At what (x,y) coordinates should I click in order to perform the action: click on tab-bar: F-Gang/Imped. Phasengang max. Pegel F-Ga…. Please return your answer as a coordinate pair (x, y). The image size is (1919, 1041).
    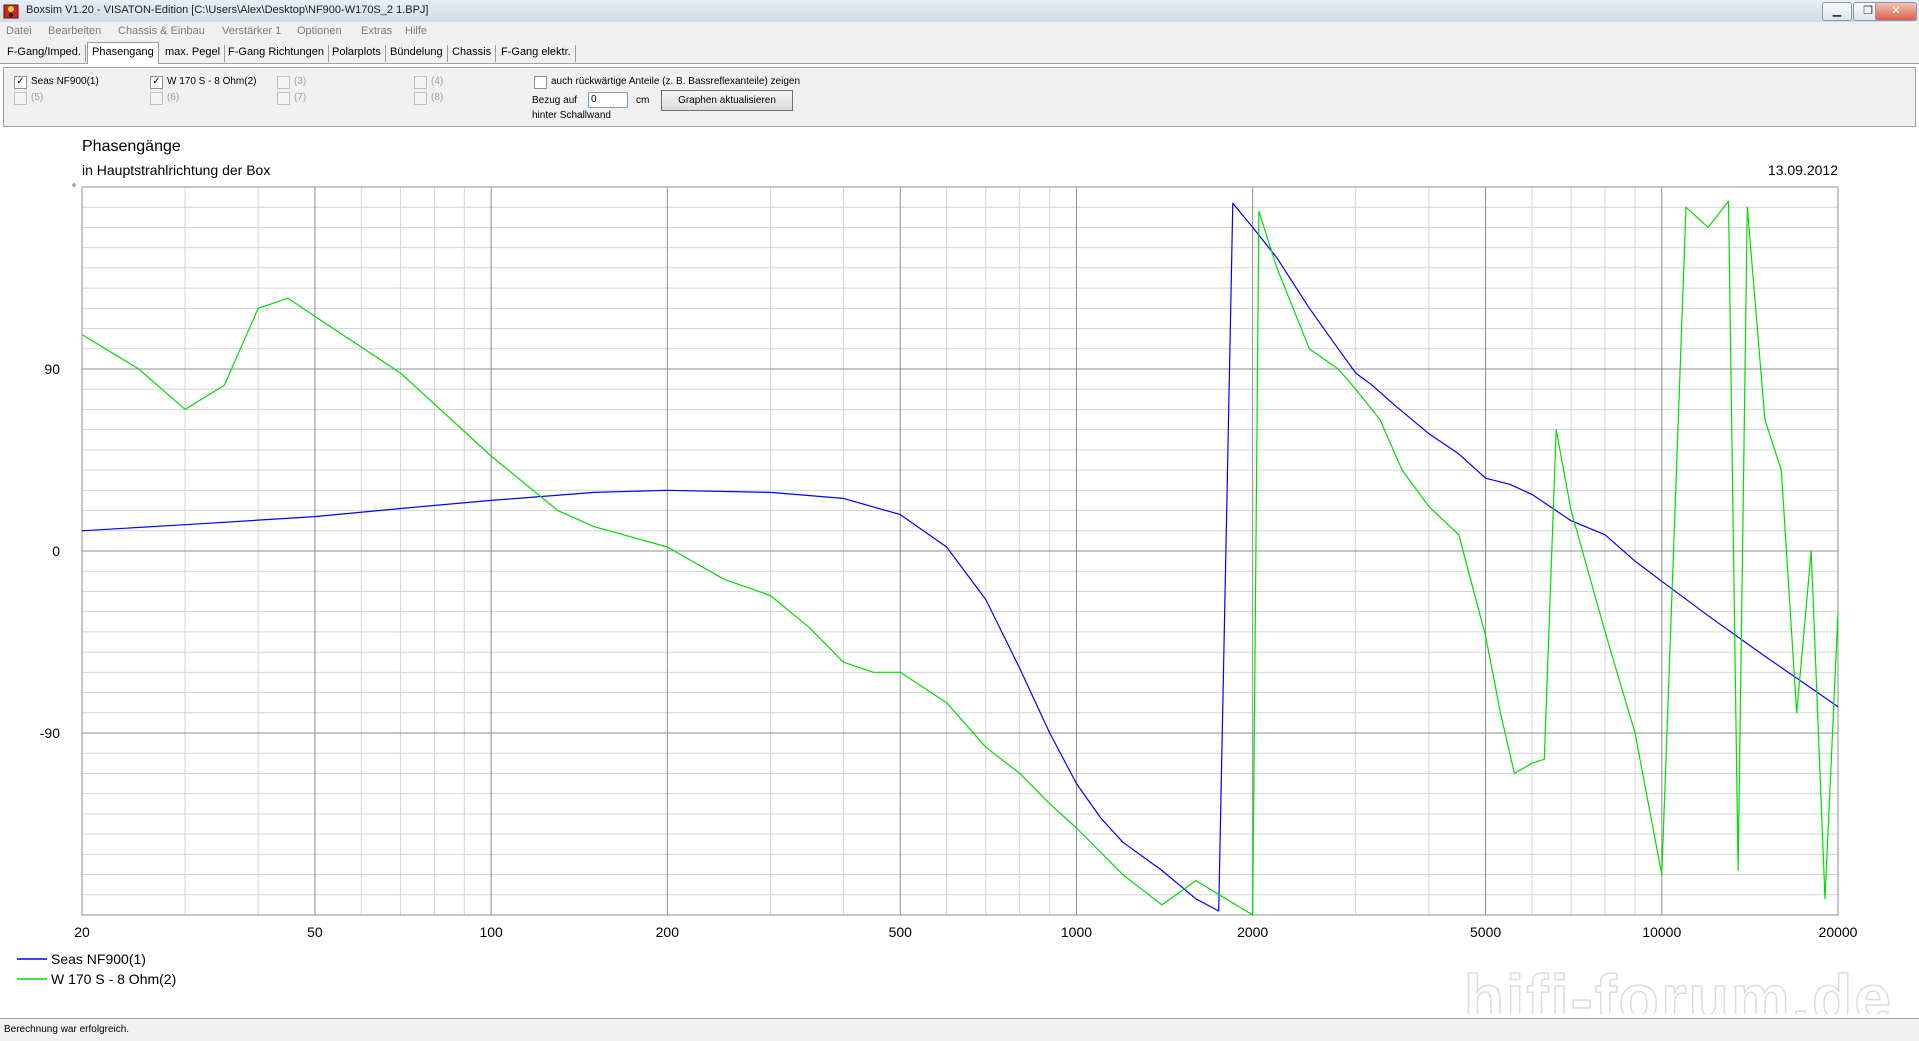
    Looking at the image, I should click on (959, 52).